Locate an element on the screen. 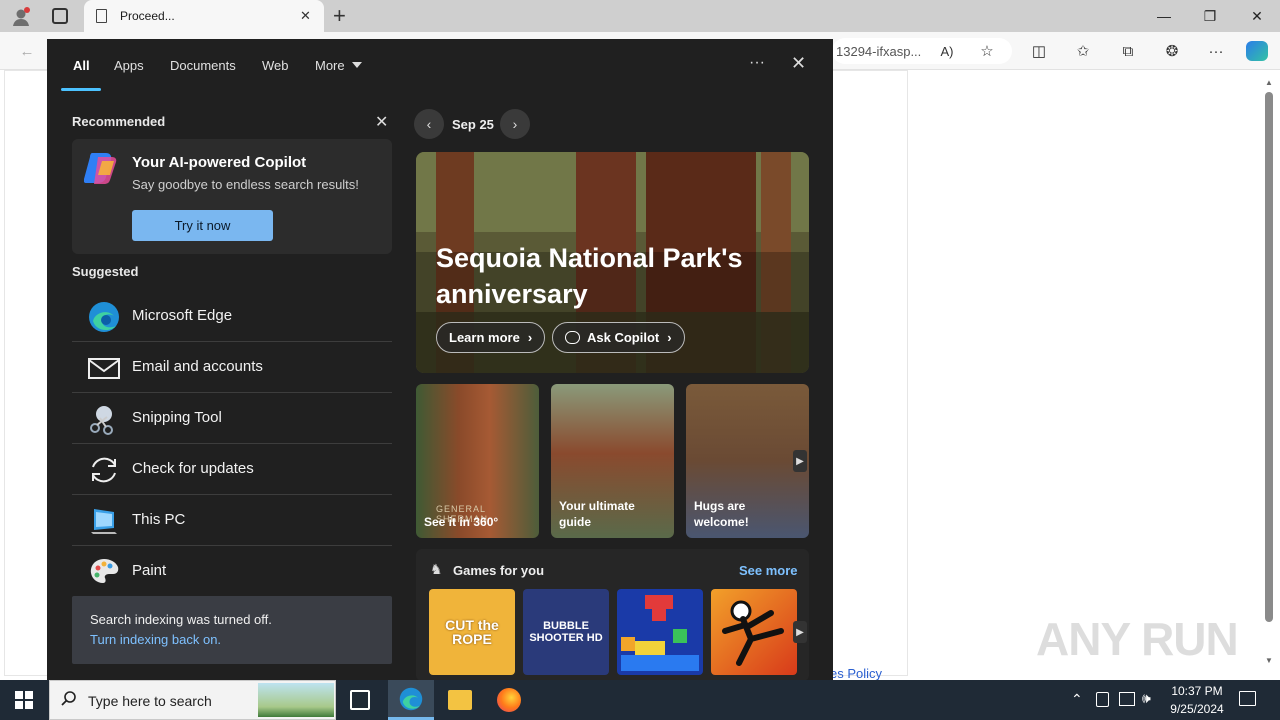  tile-hugs-are-welcome: Hugs are welcome! is located at coordinates (747, 461).